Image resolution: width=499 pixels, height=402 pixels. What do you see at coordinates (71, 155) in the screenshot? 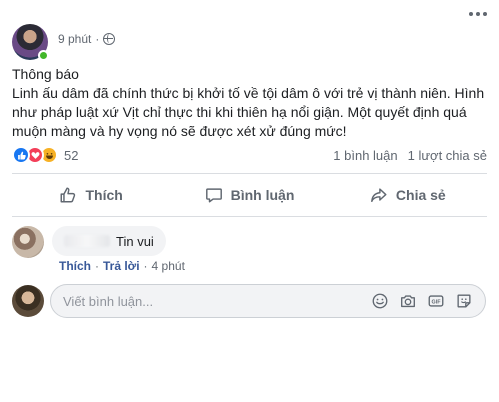
I see `reaction-count: 52` at bounding box center [71, 155].